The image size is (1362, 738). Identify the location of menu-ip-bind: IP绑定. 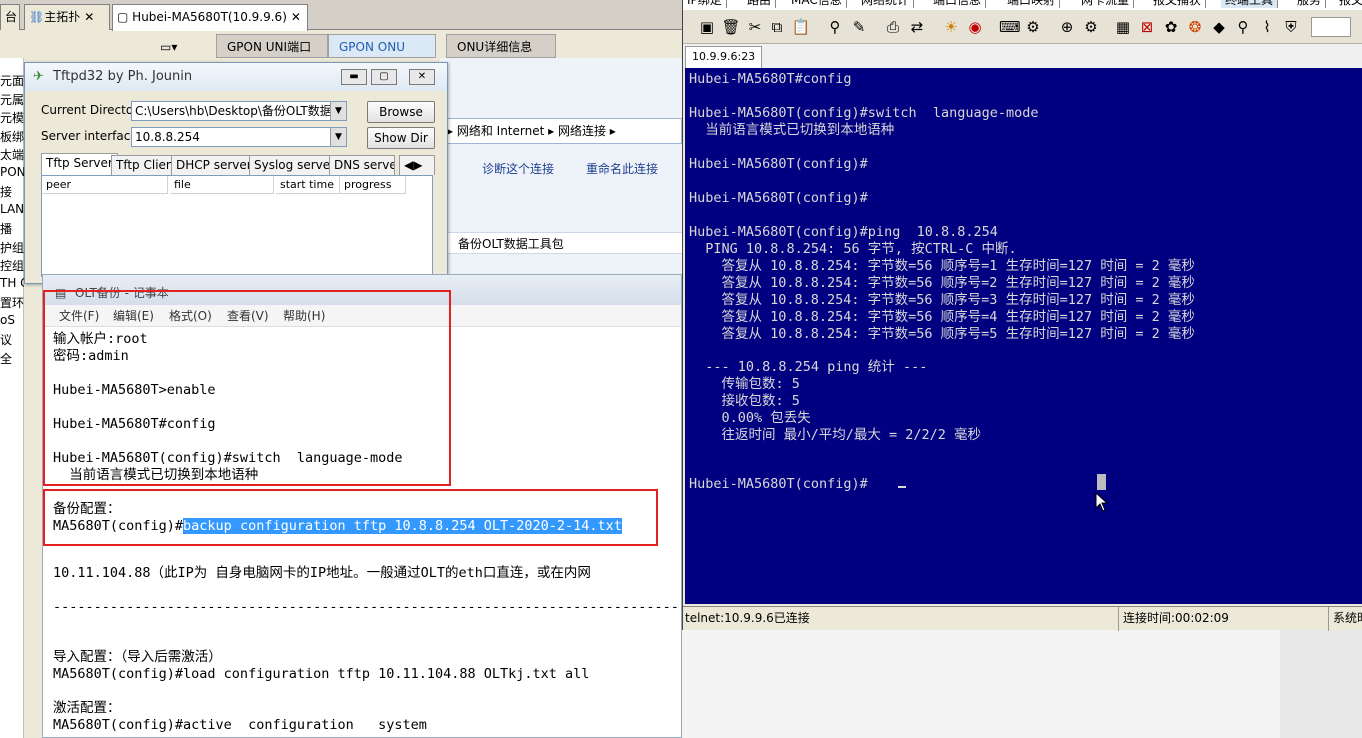
(705, 4).